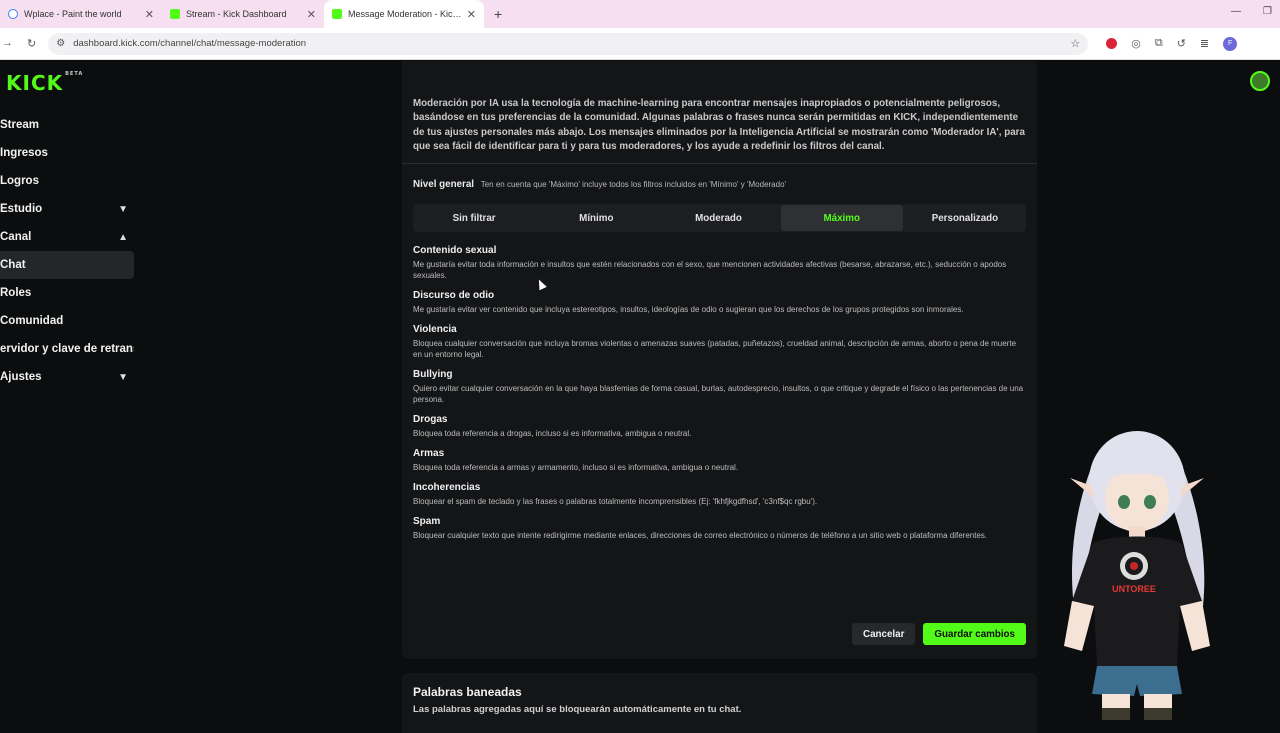 Image resolution: width=1280 pixels, height=733 pixels. What do you see at coordinates (123, 237) in the screenshot?
I see `chevron-up-icon: ▲` at bounding box center [123, 237].